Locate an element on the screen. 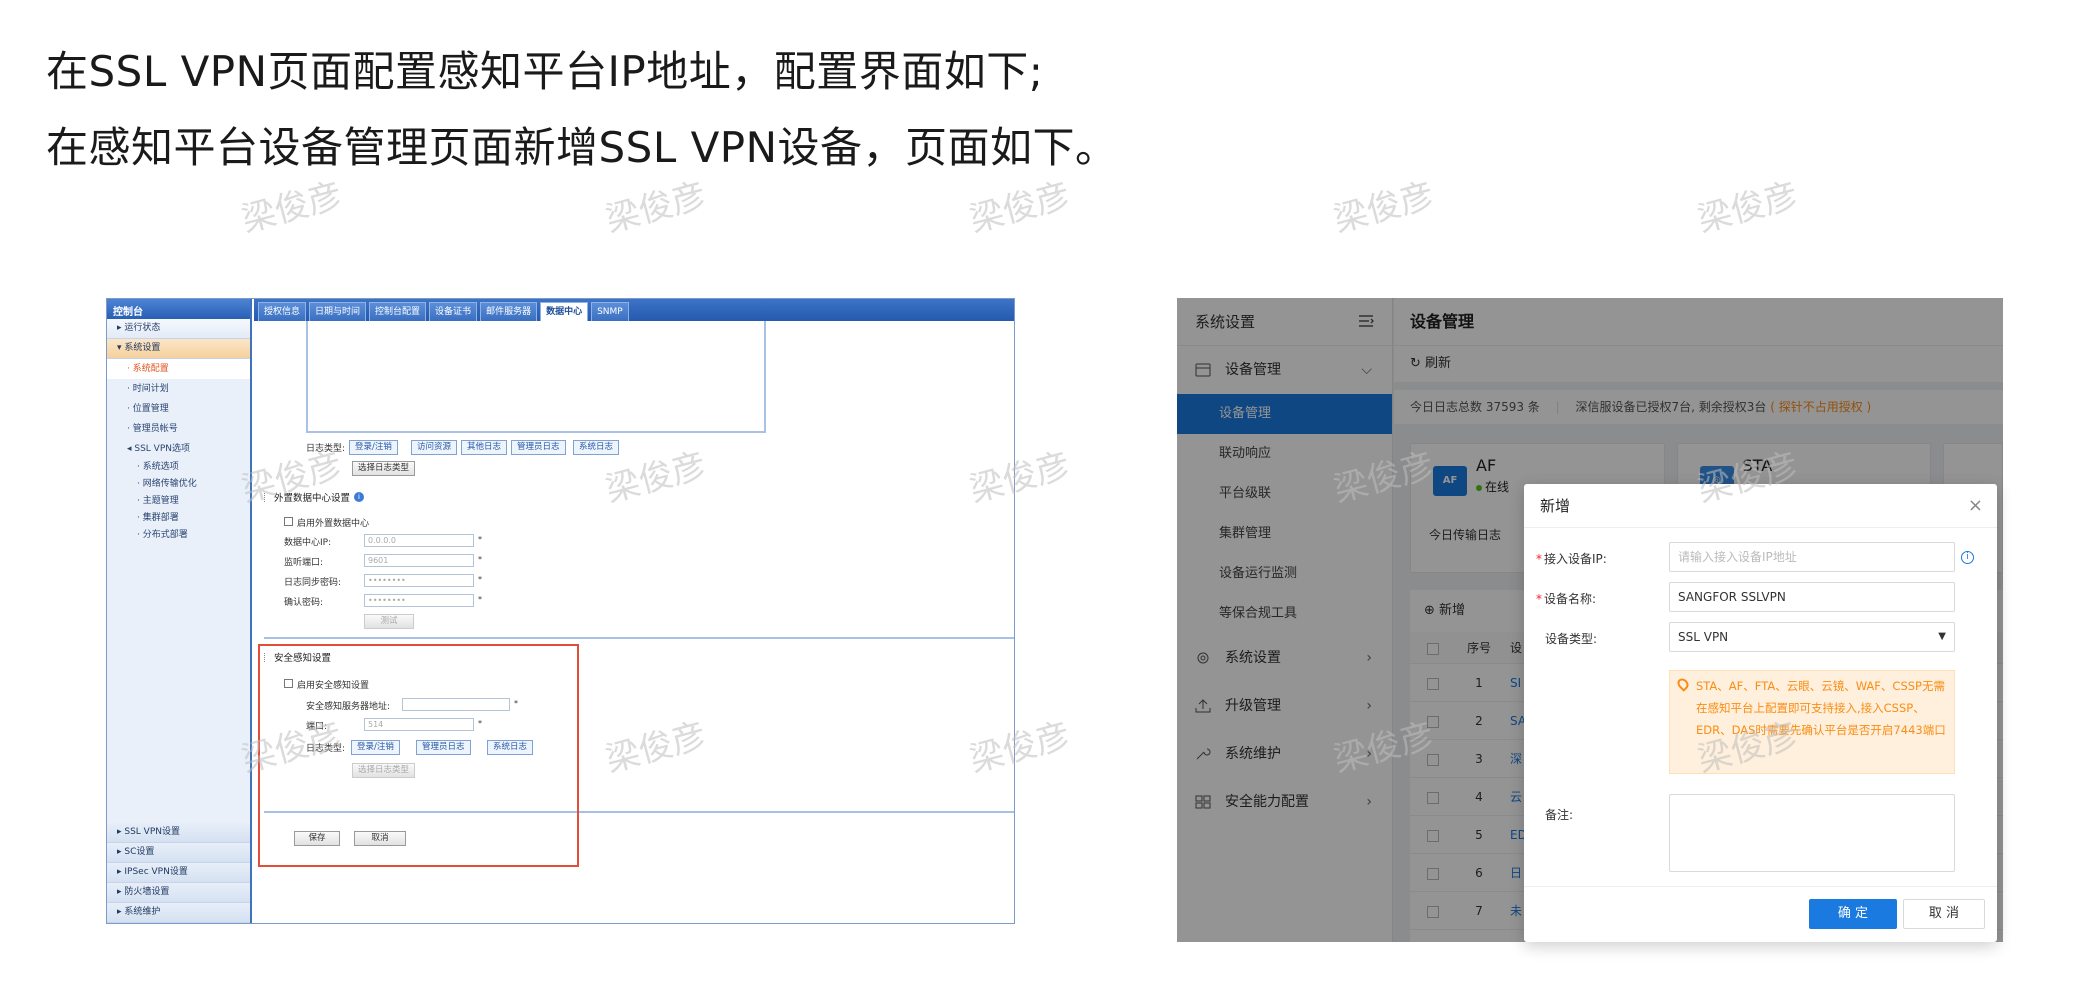 This screenshot has width=2078, height=983. sidebar-title: 控制台 is located at coordinates (178, 309).